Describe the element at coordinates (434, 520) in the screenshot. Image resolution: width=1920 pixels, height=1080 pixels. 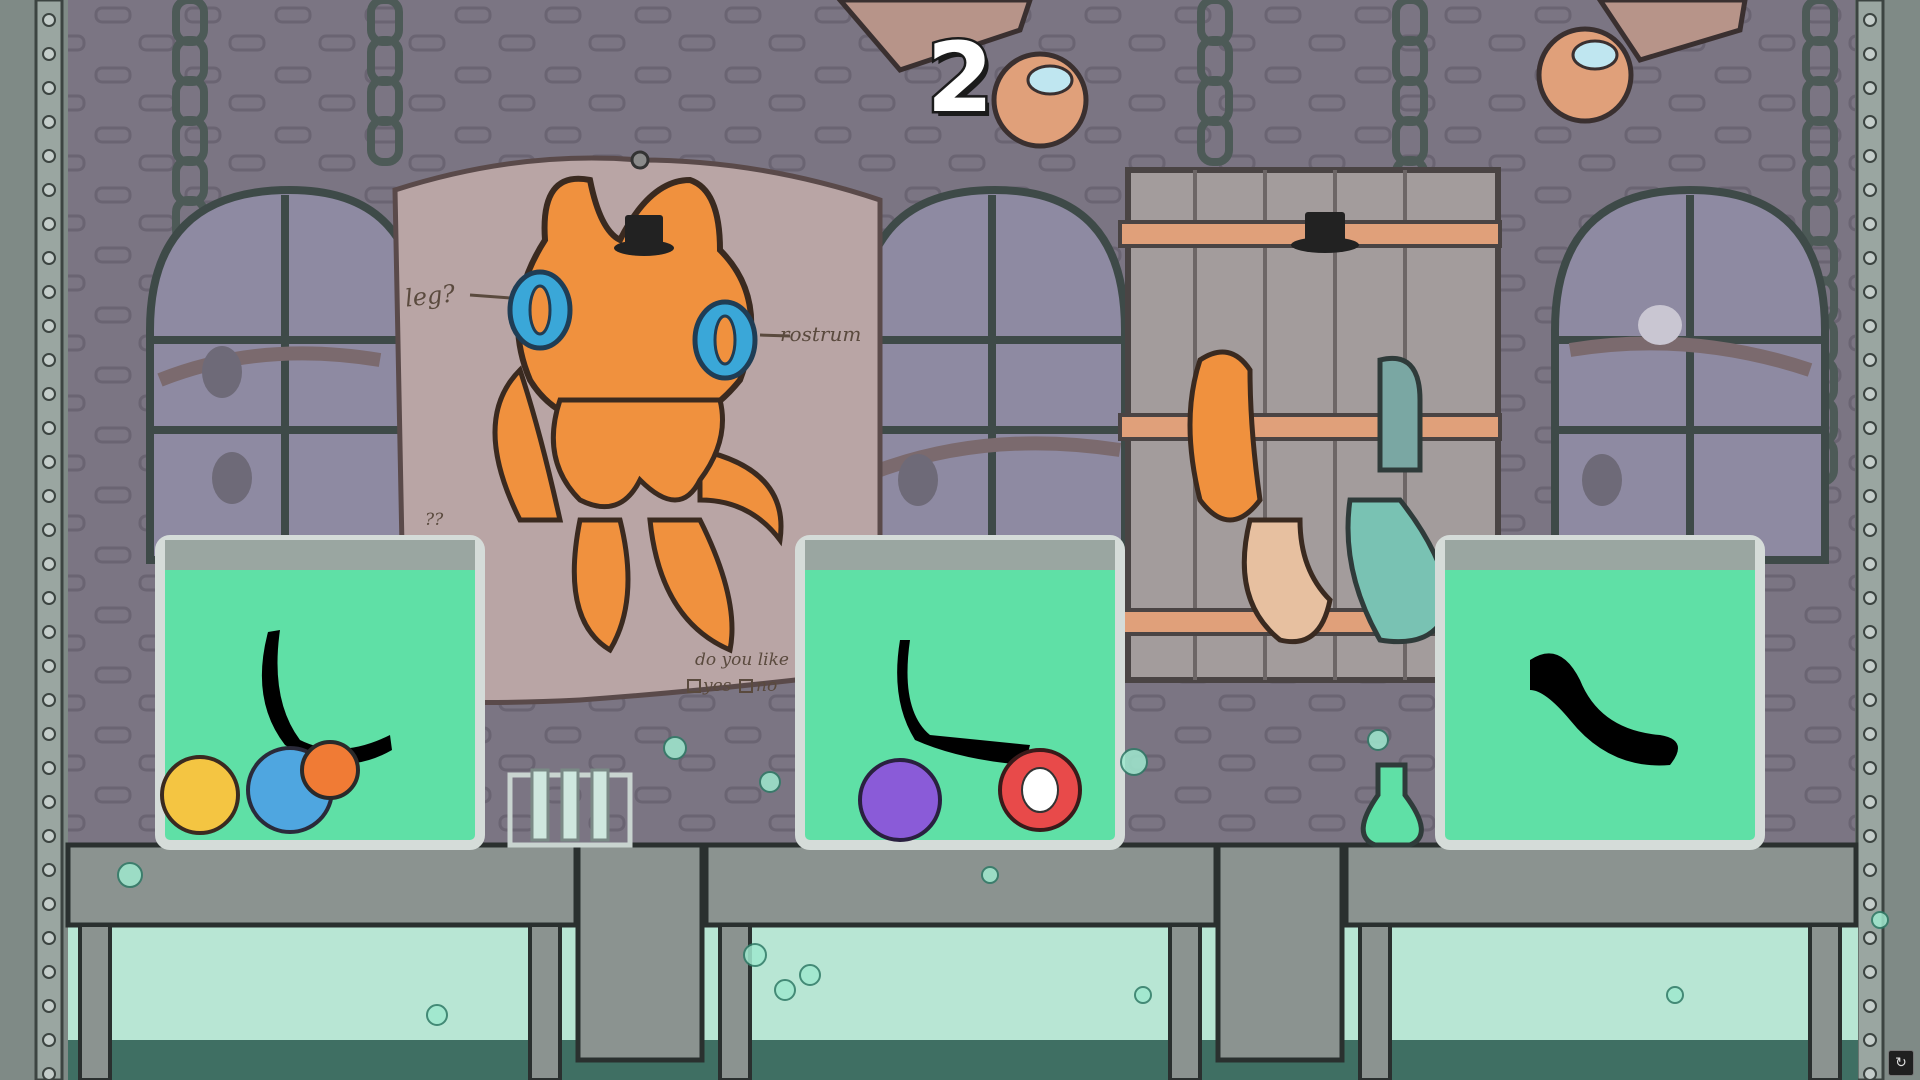
I see `poster-label-unknown: ??` at that location.